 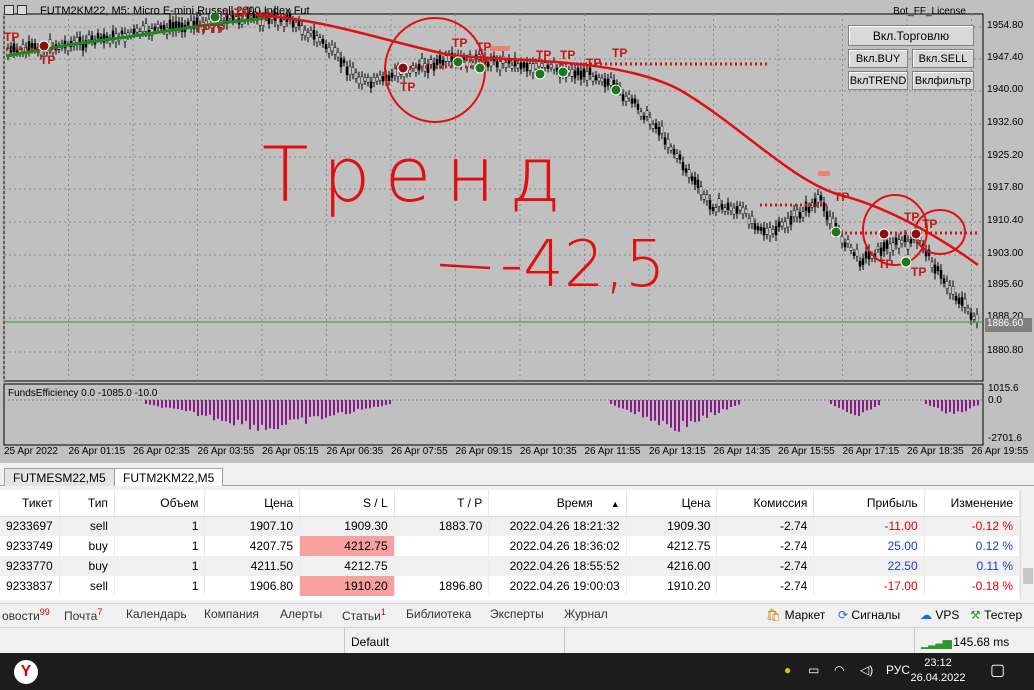 I want to click on col-commission: Комиссия, so click(x=765, y=503).